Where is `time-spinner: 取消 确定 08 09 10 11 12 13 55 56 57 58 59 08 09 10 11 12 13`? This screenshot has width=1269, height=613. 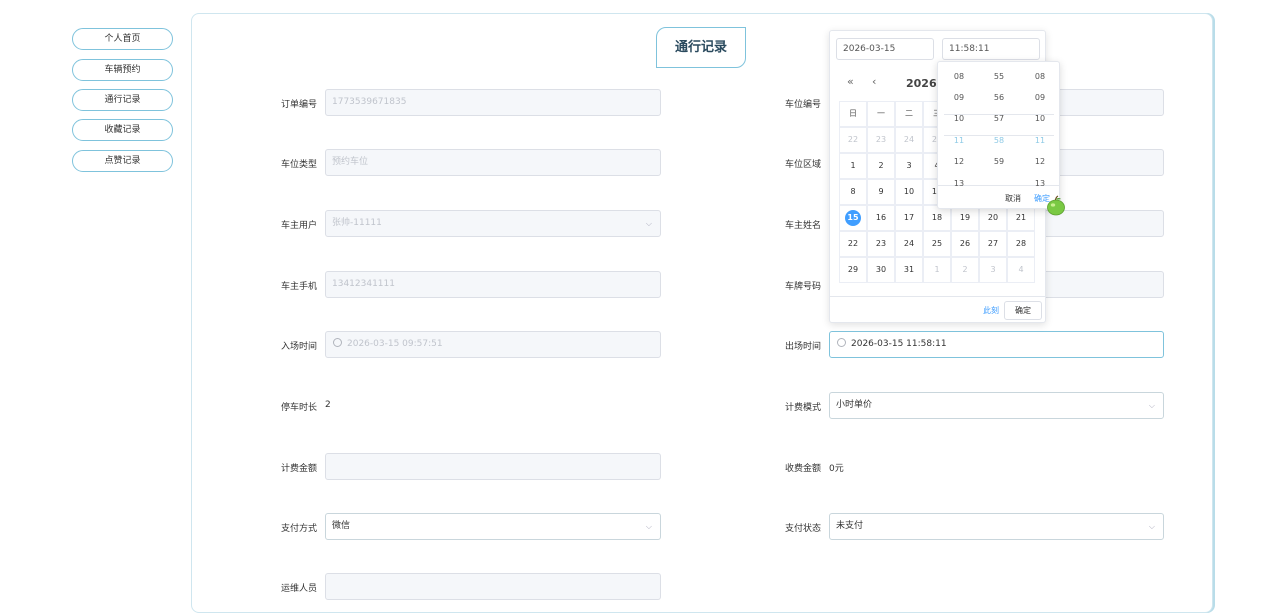
time-spinner: 取消 确定 08 09 10 11 12 13 55 56 57 58 59 08 09 10 11 12 13 is located at coordinates (998, 135).